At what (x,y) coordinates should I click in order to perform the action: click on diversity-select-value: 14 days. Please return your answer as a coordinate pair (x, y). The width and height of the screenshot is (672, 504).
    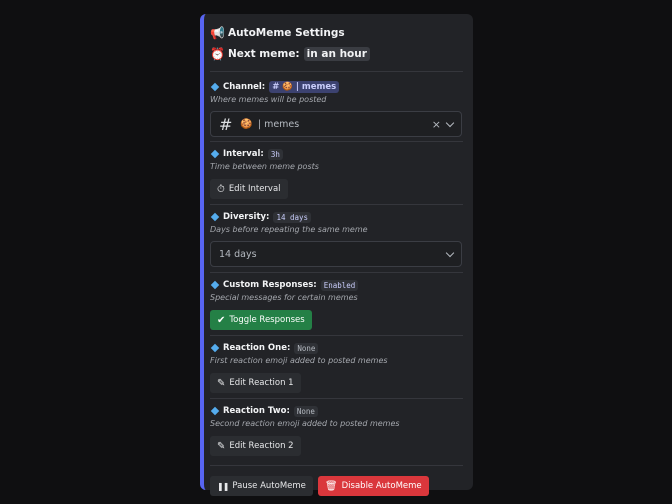
    Looking at the image, I should click on (238, 254).